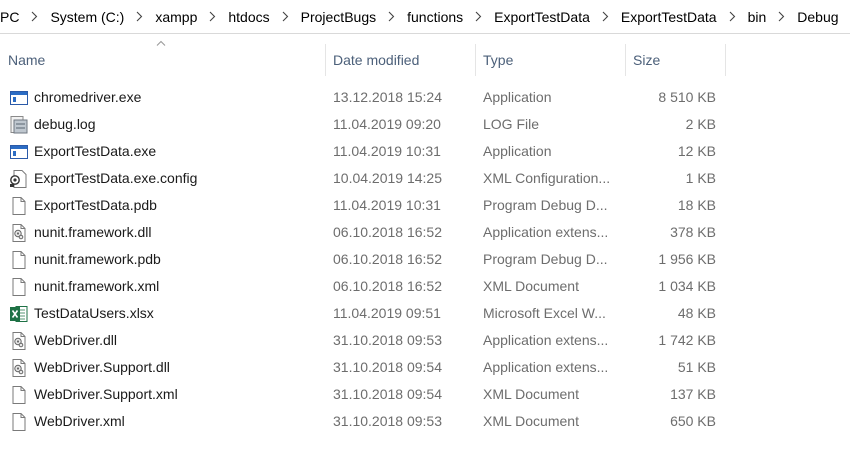 The width and height of the screenshot is (850, 451). I want to click on breadcrumb-item: ProjectBugs, so click(338, 17).